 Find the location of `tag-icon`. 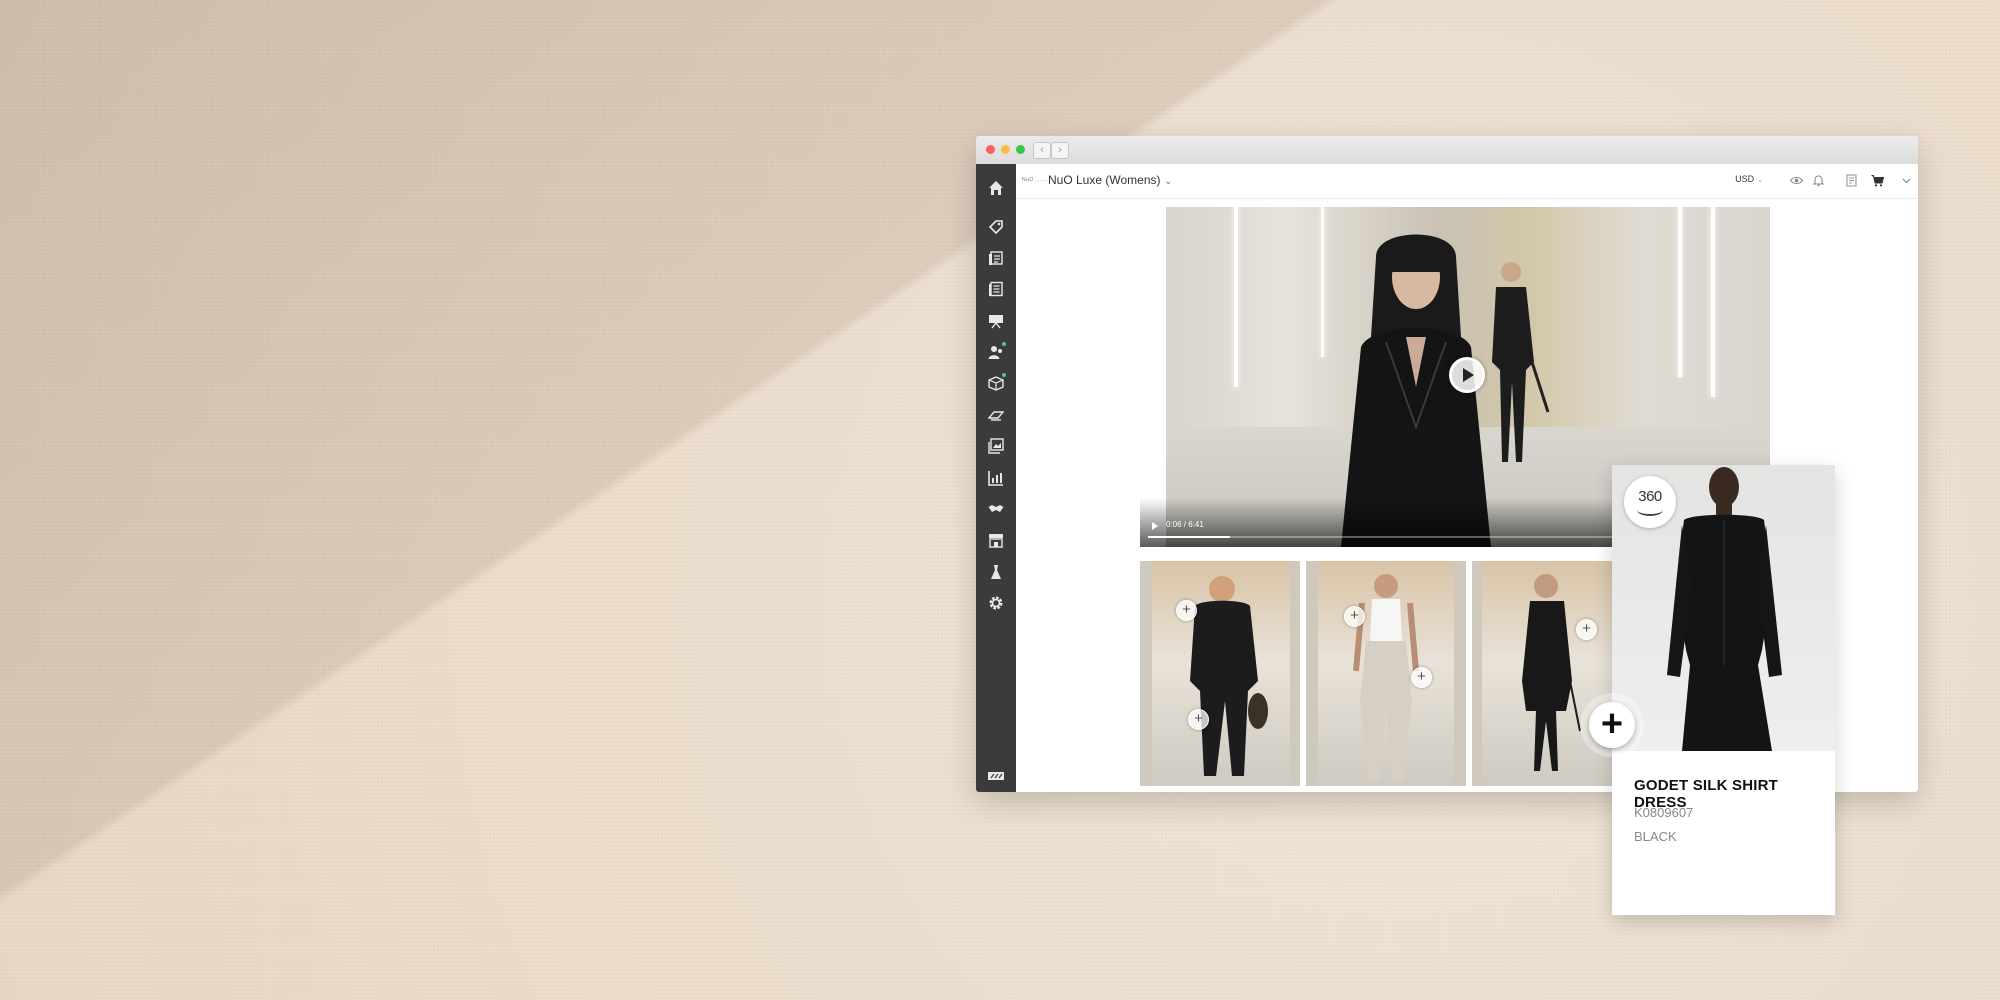

tag-icon is located at coordinates (996, 227).